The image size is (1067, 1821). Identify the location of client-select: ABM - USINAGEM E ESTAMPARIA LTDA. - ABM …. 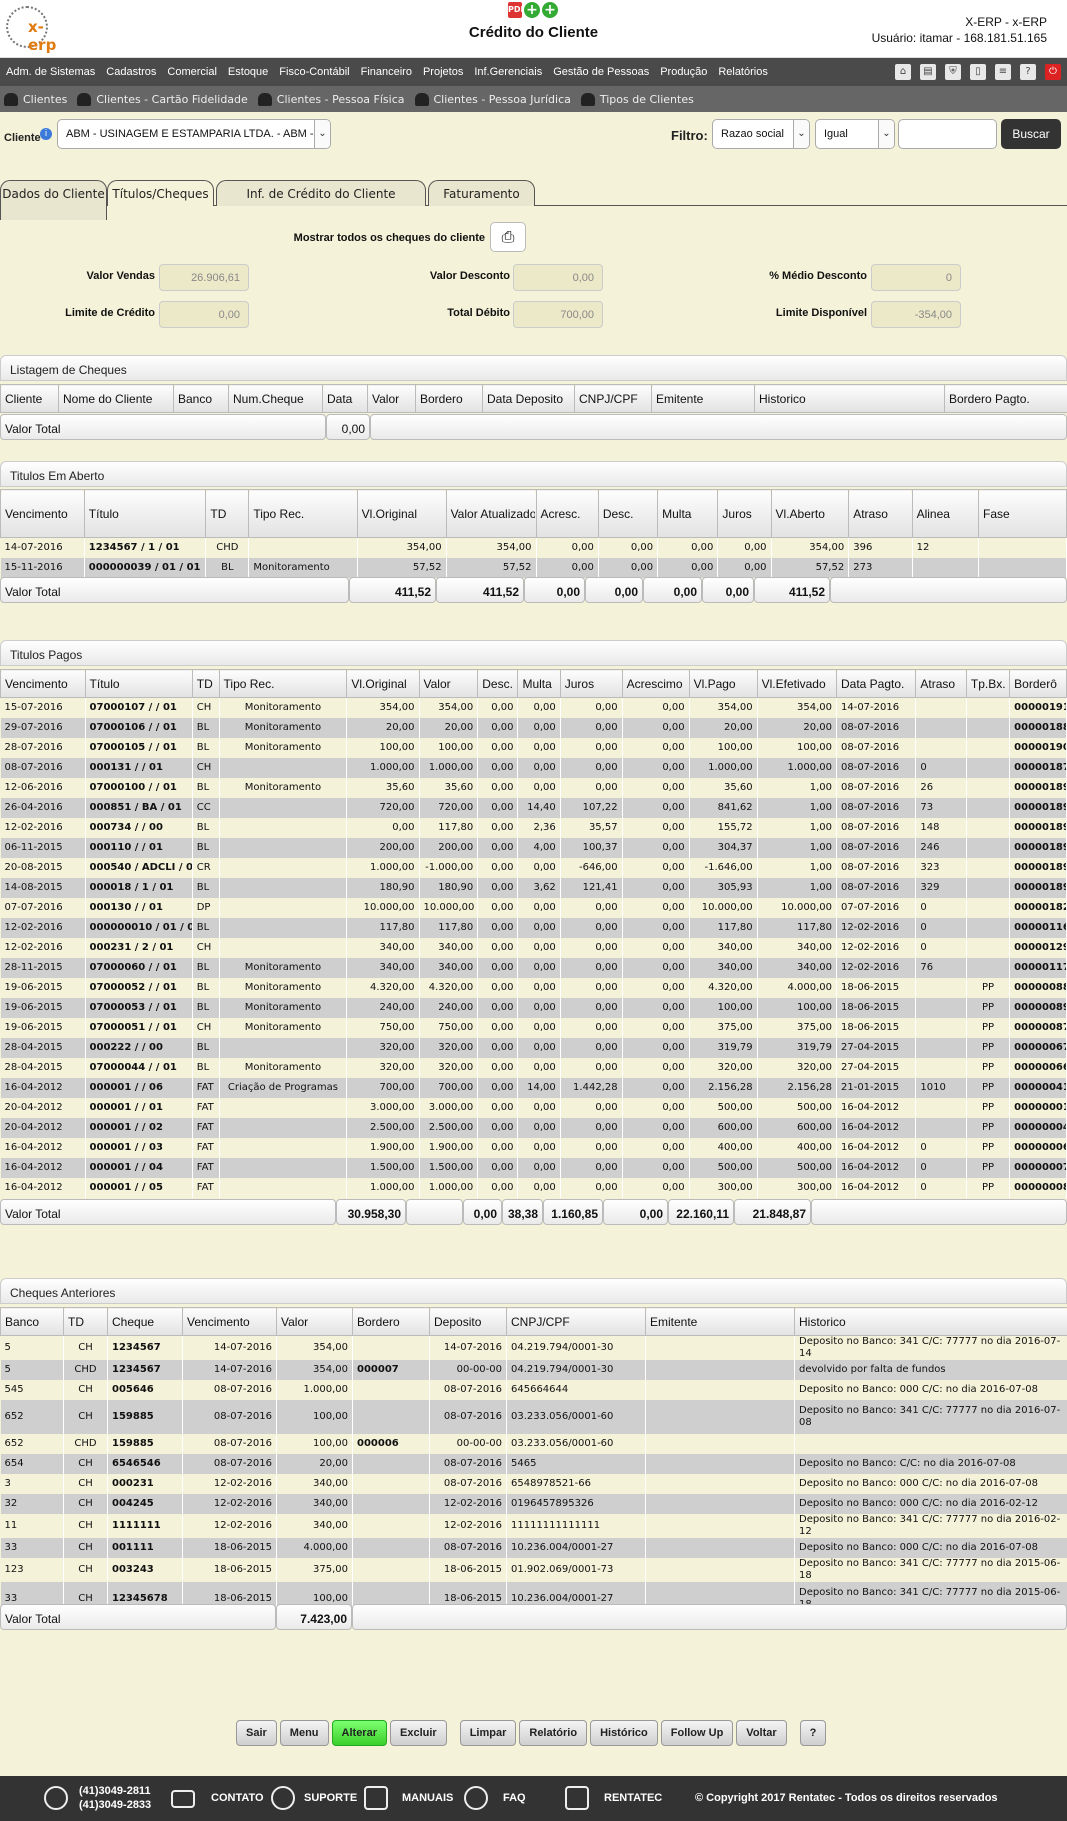
(194, 134).